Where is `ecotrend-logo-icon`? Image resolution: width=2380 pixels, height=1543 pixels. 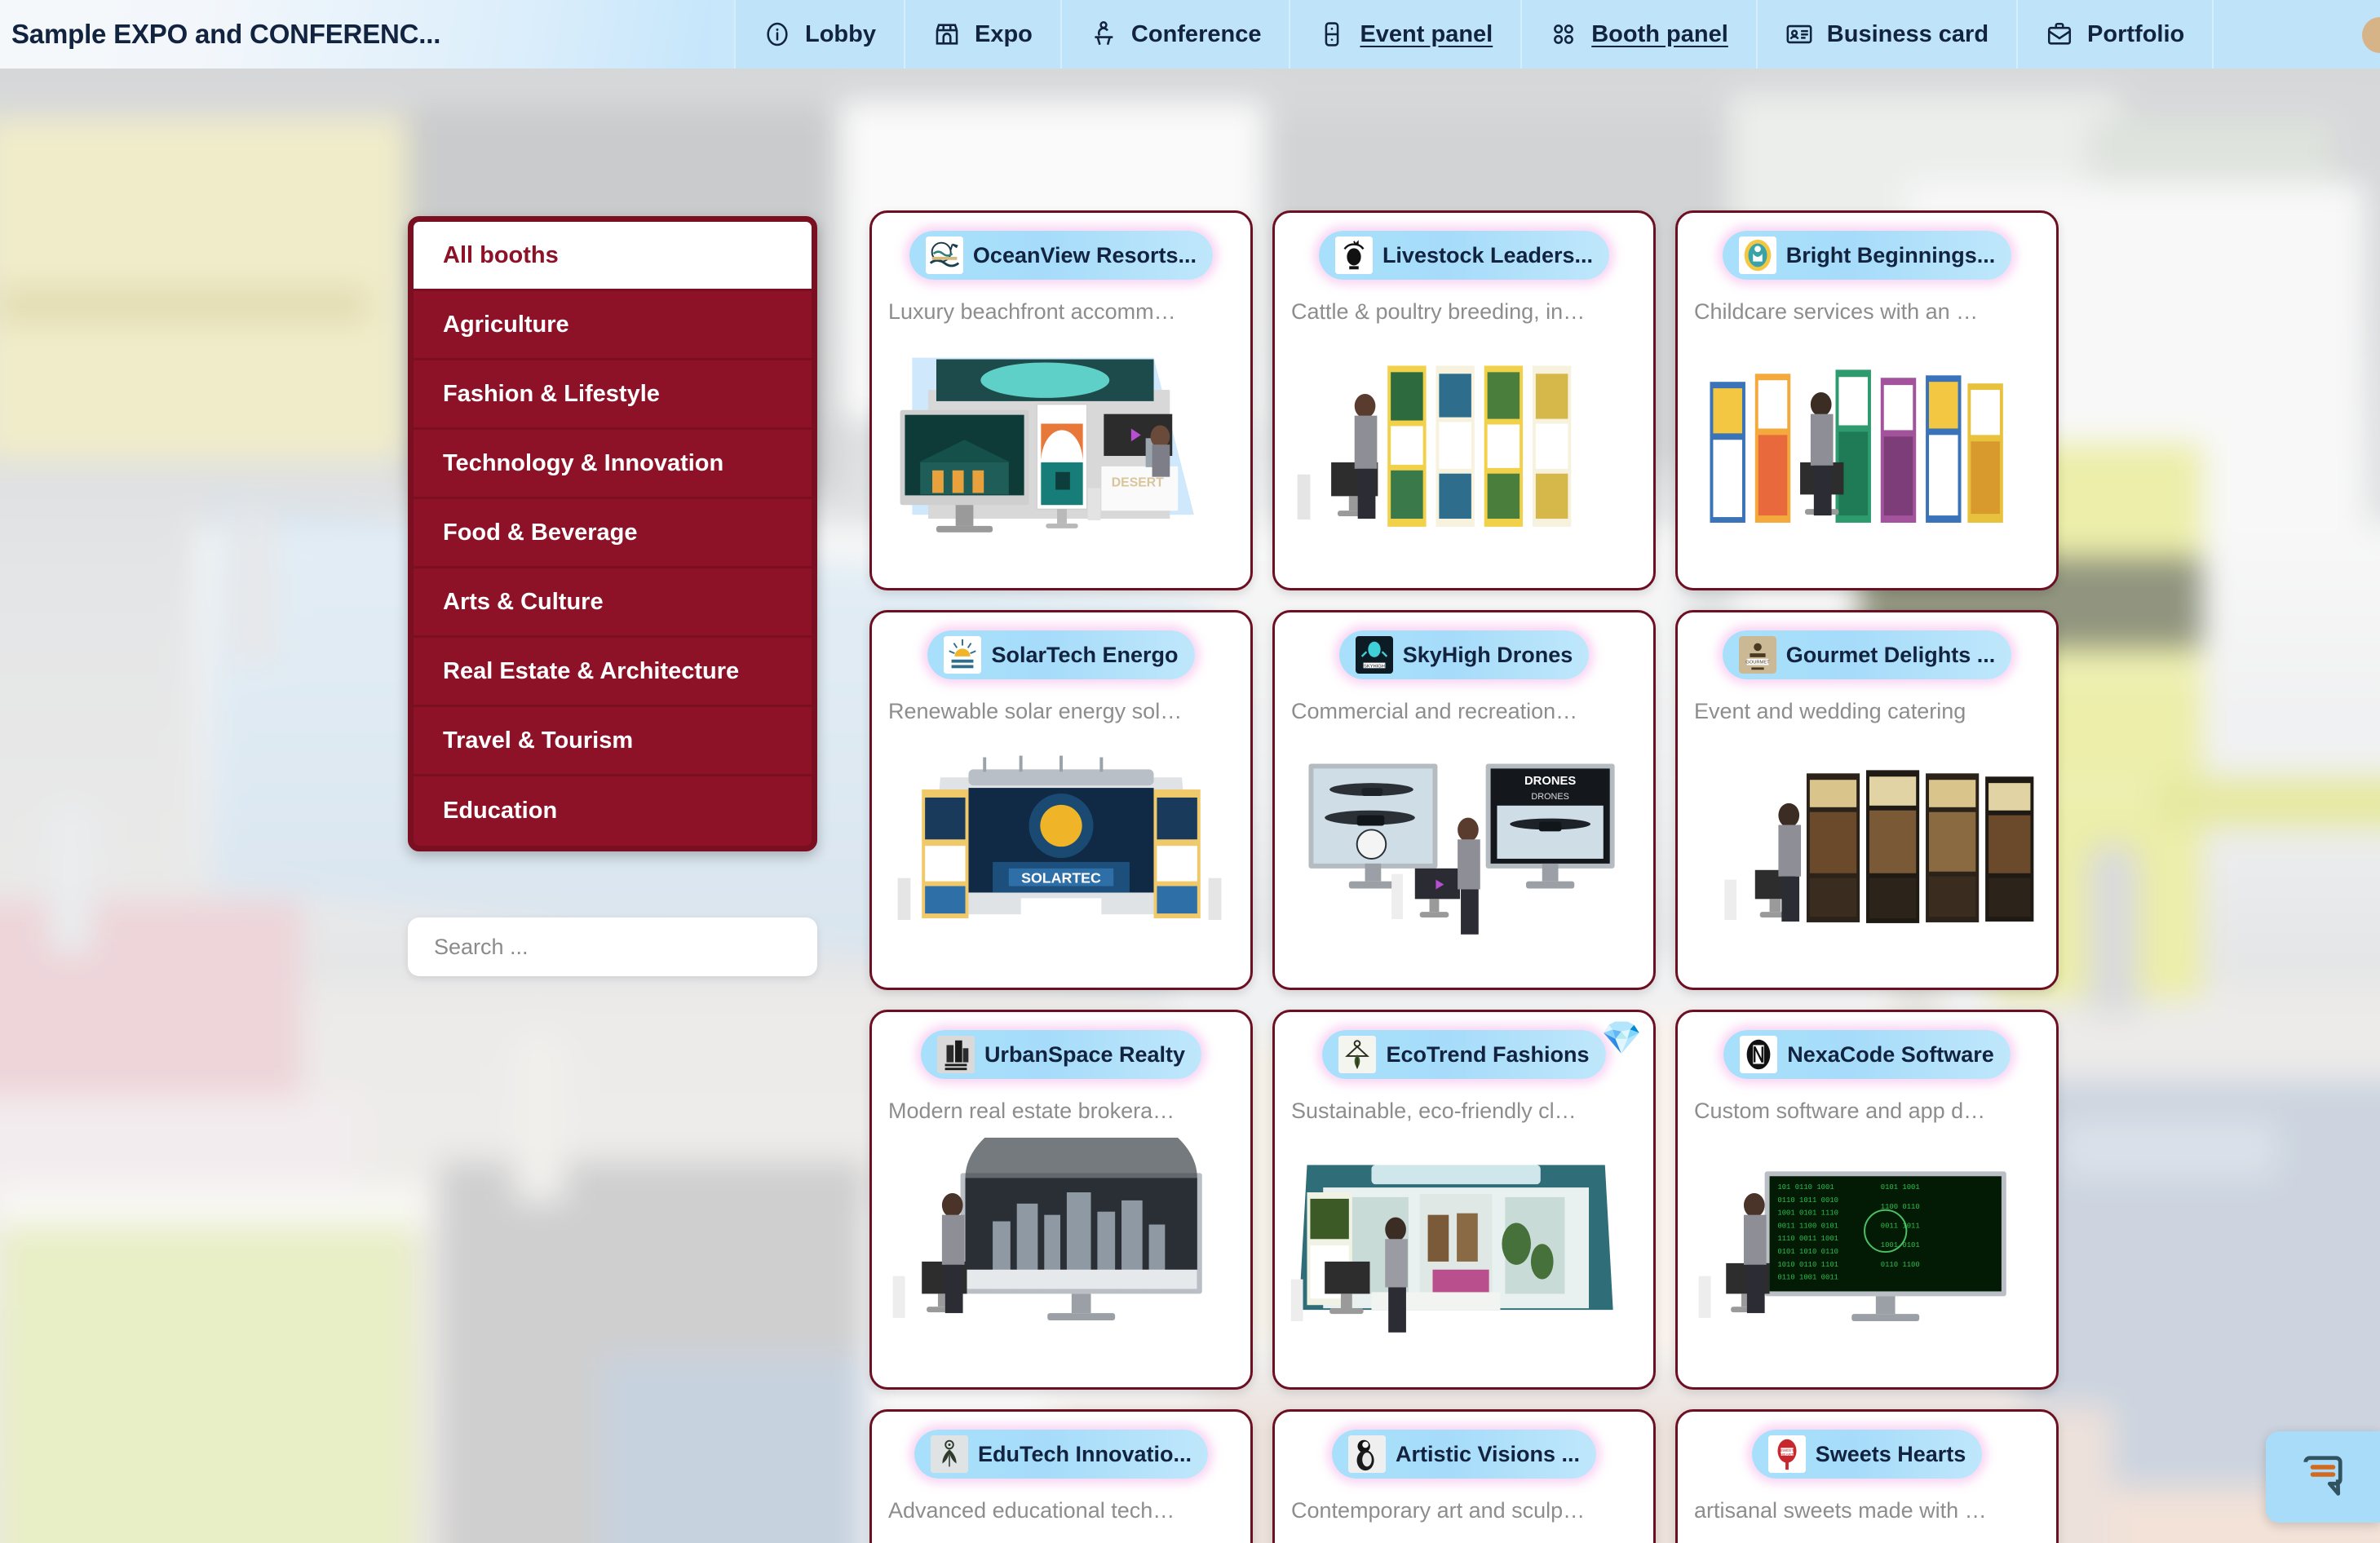 ecotrend-logo-icon is located at coordinates (1358, 1054).